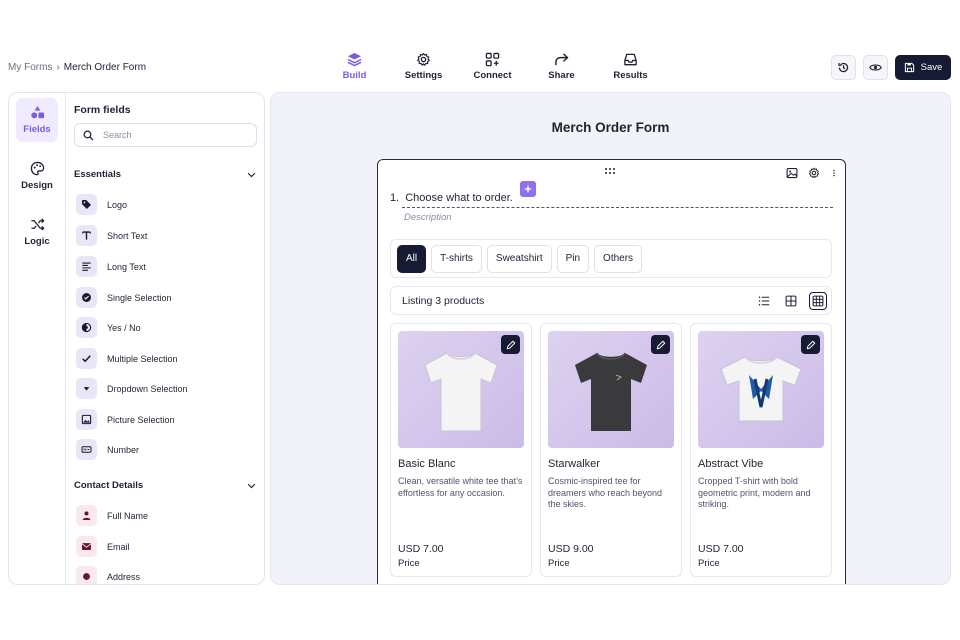 The height and width of the screenshot is (640, 960). What do you see at coordinates (721, 549) in the screenshot?
I see `product-price: USD 7.00` at bounding box center [721, 549].